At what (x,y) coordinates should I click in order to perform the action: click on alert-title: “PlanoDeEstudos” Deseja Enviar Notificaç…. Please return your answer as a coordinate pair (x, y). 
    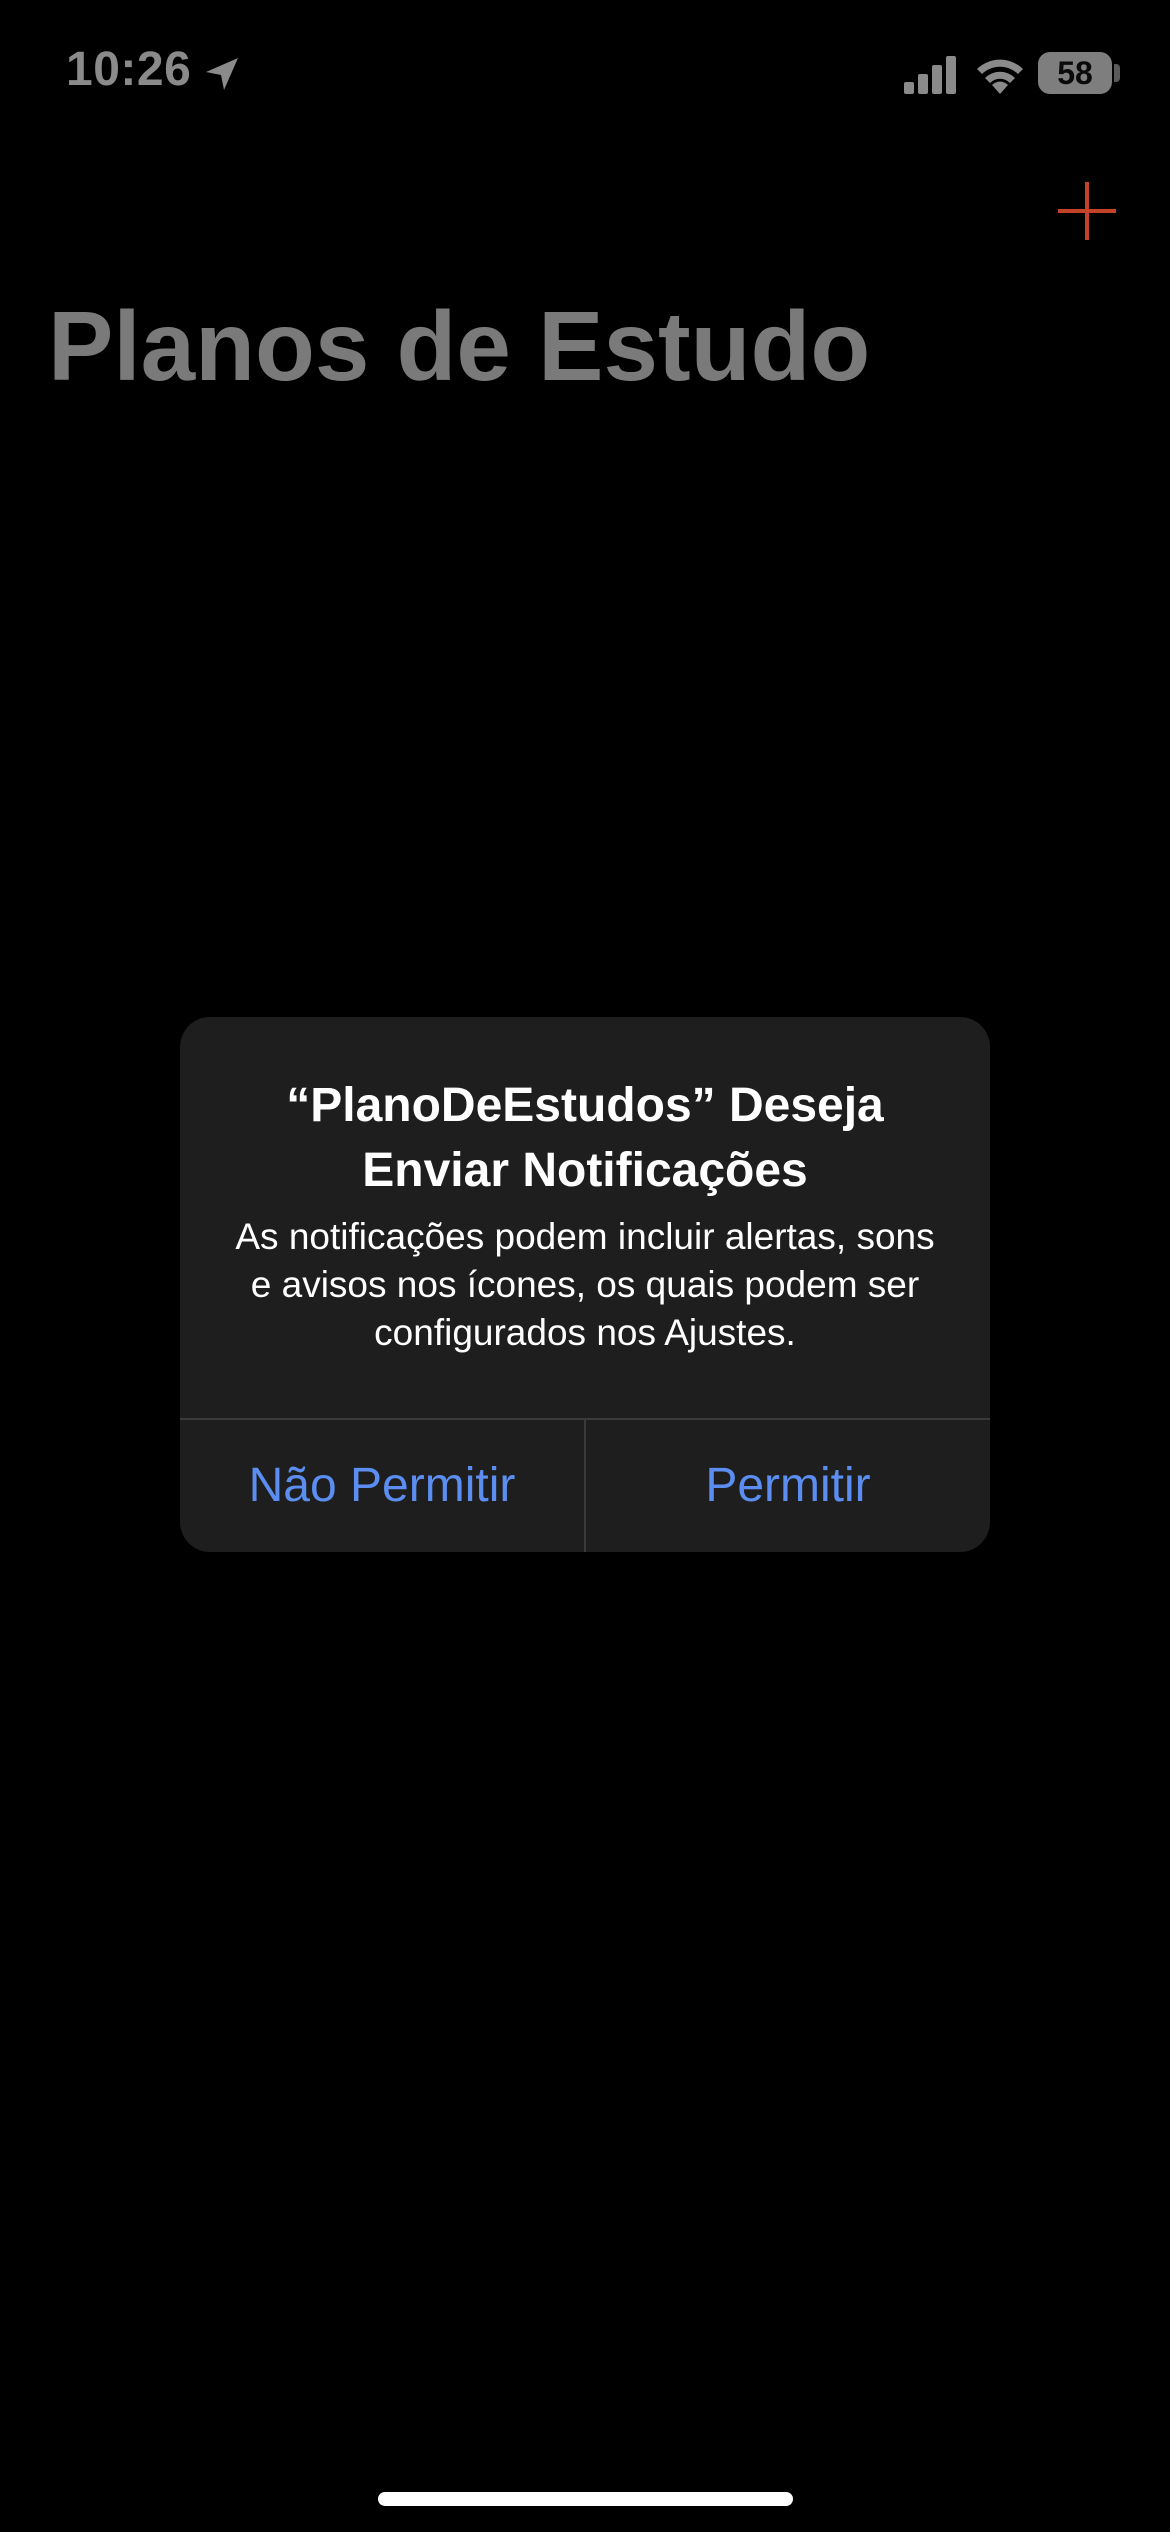
    Looking at the image, I should click on (585, 1138).